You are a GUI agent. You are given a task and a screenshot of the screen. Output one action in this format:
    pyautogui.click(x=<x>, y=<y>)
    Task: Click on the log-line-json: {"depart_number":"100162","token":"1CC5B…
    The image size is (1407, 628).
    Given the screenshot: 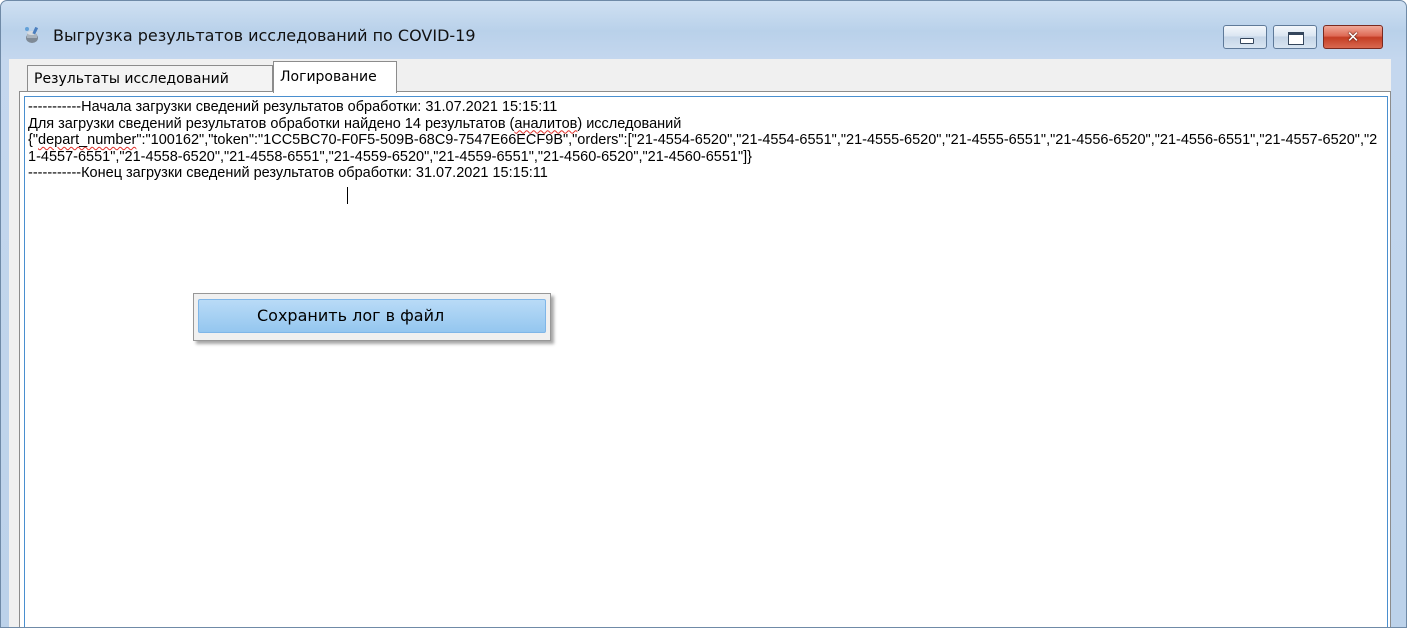 What is the action you would take?
    pyautogui.click(x=703, y=148)
    